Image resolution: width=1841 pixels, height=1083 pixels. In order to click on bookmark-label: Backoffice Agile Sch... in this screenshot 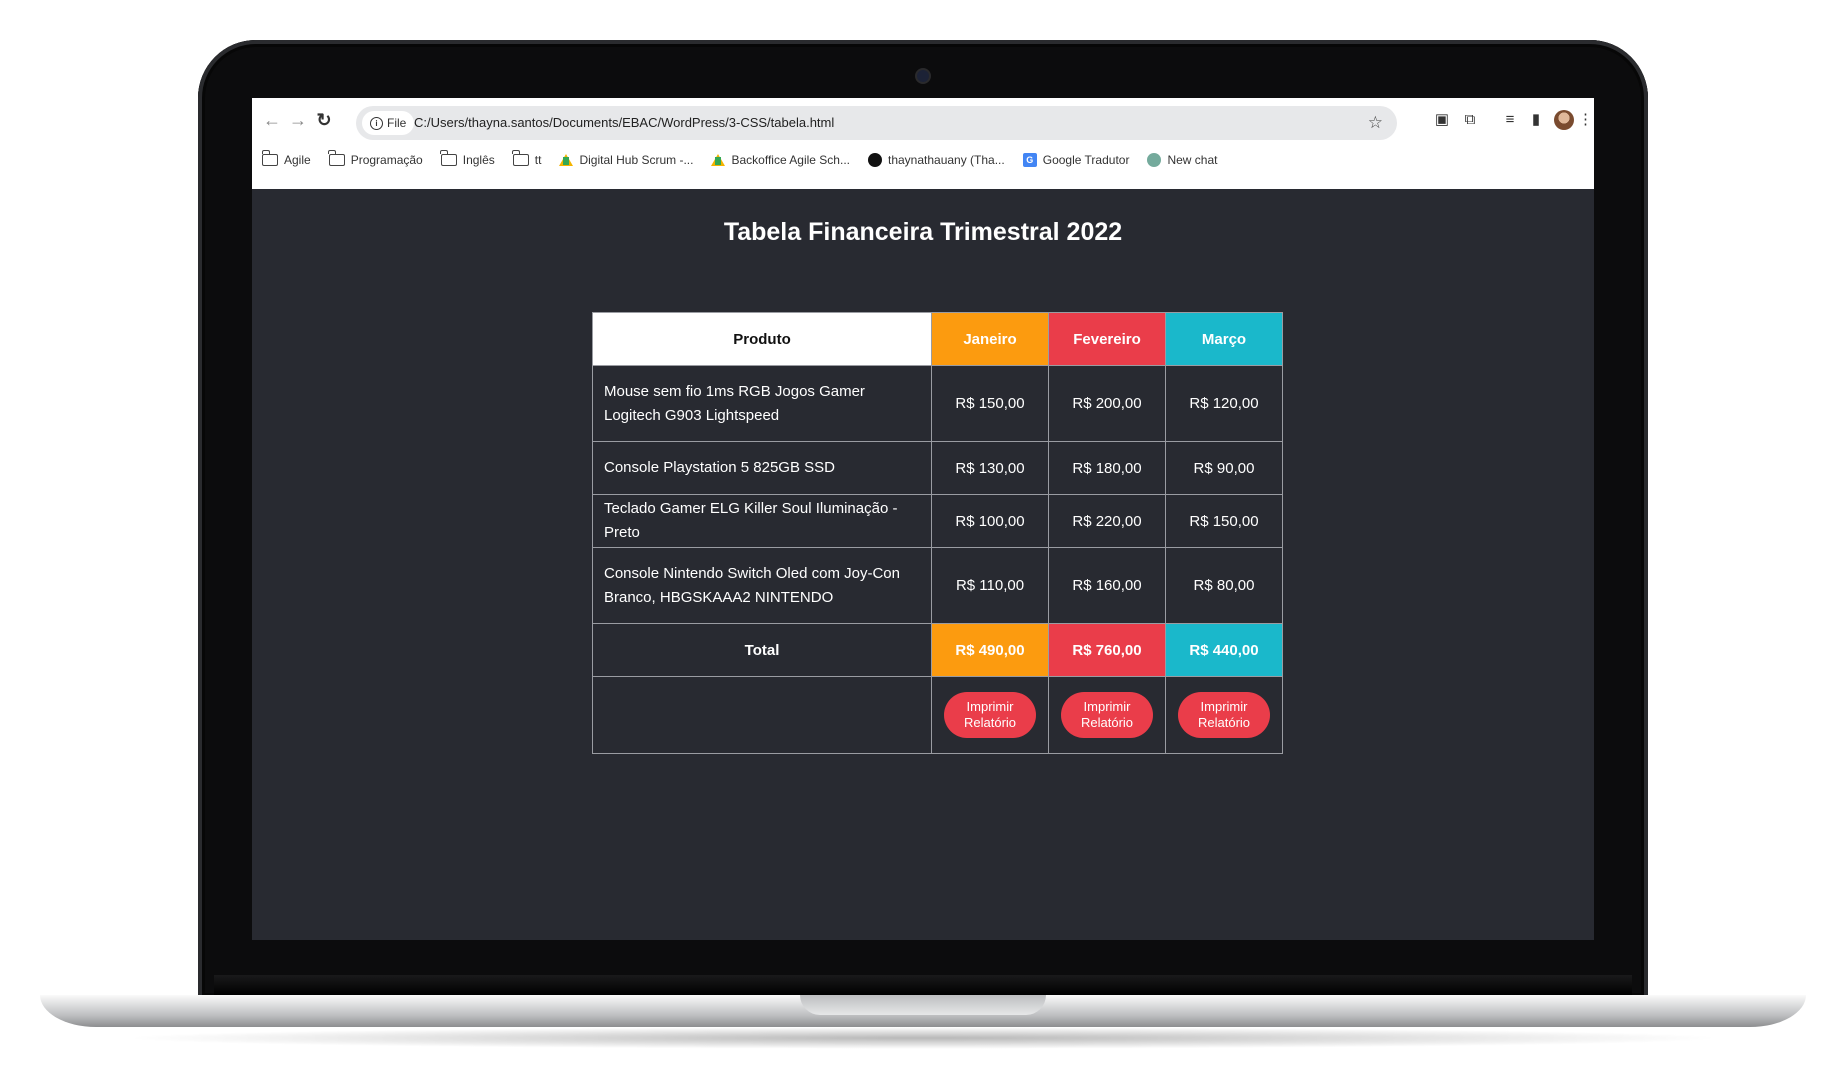, I will do `click(790, 160)`.